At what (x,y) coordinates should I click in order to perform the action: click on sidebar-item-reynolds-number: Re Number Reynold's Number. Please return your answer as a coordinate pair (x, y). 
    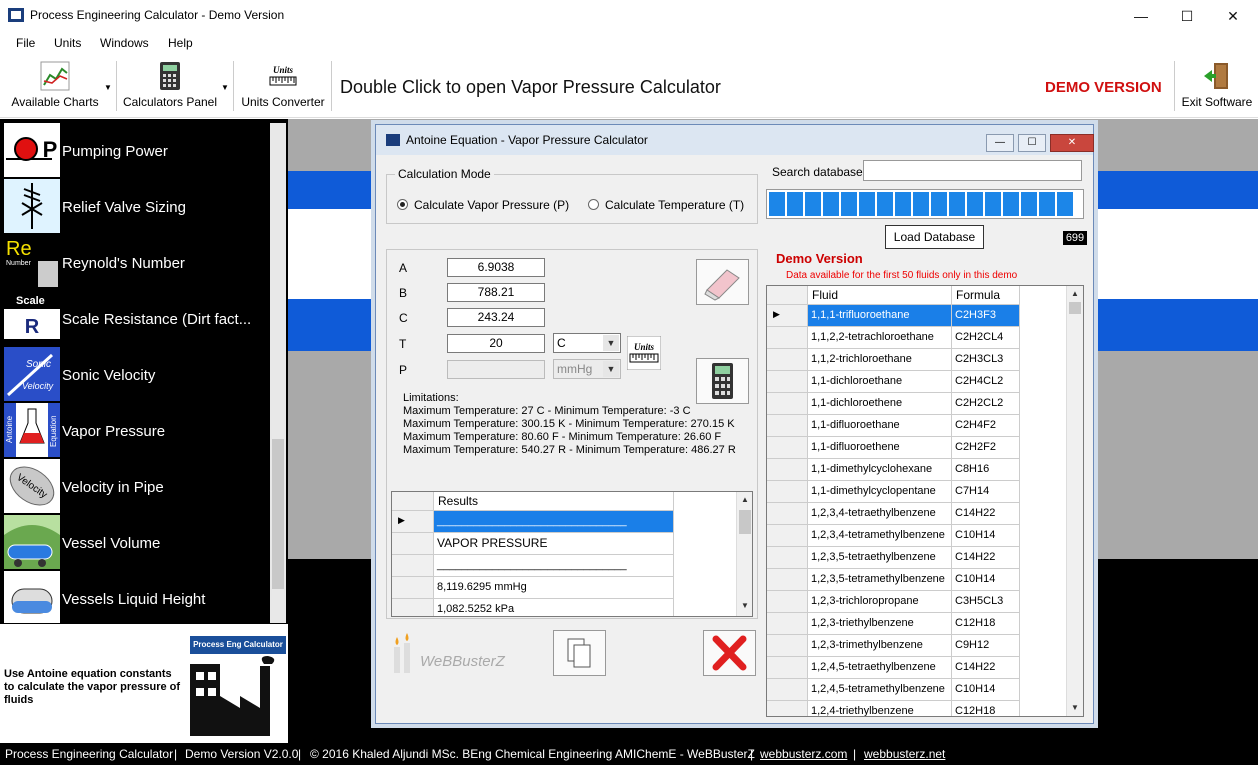
    Looking at the image, I should click on (137, 263).